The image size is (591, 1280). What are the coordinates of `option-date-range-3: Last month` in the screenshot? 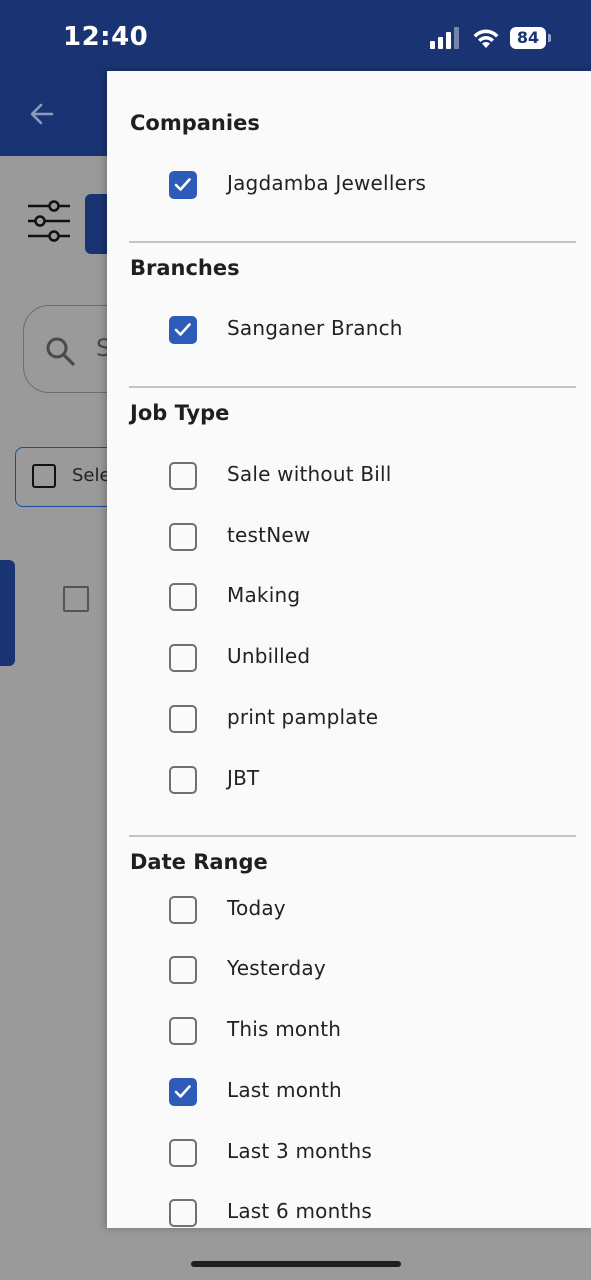 It's located at (369, 1092).